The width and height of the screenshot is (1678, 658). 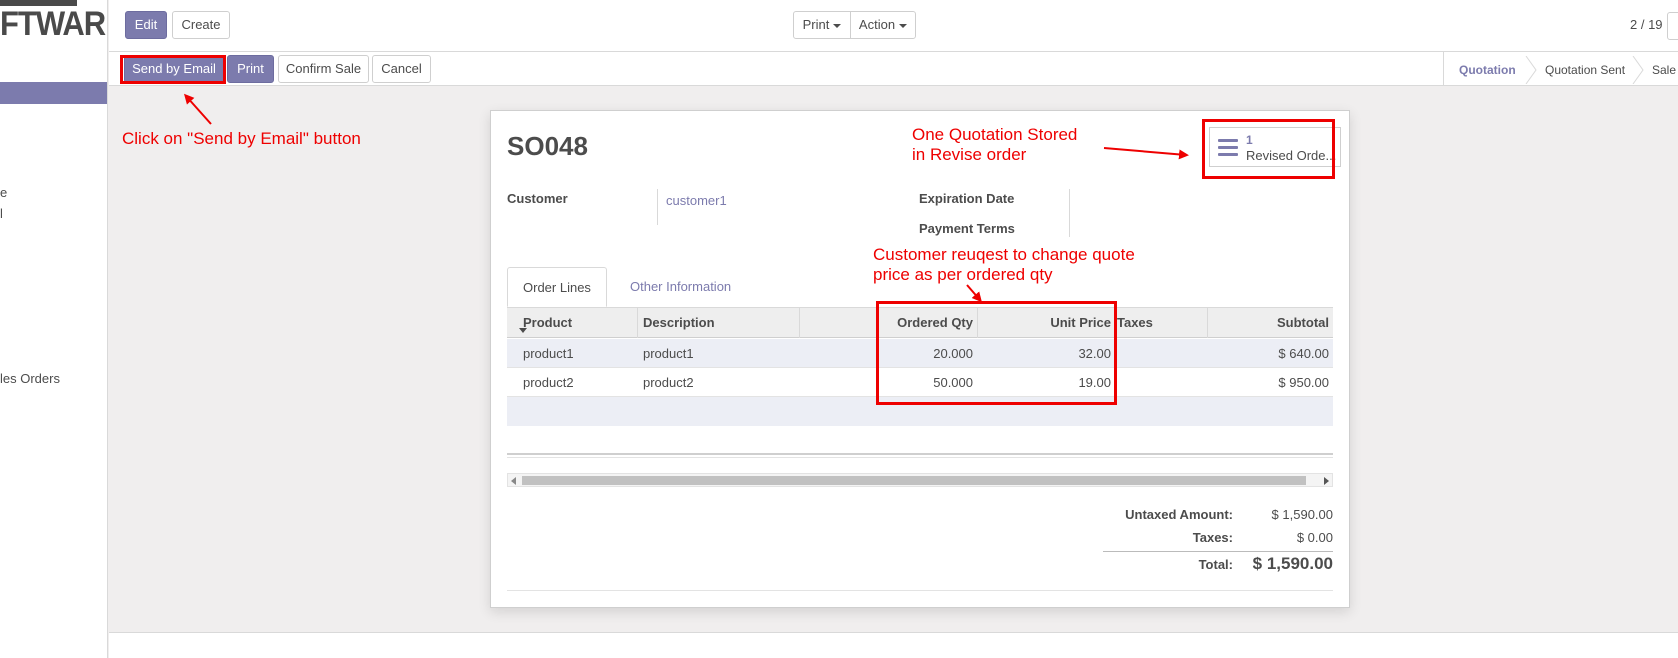 What do you see at coordinates (548, 353) in the screenshot?
I see `cell-product: product1` at bounding box center [548, 353].